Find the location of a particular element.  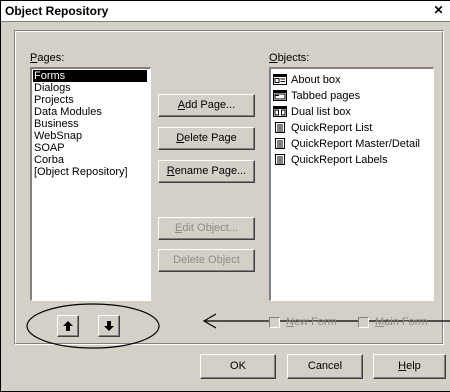

highlight-ellipse is located at coordinates (93, 326).